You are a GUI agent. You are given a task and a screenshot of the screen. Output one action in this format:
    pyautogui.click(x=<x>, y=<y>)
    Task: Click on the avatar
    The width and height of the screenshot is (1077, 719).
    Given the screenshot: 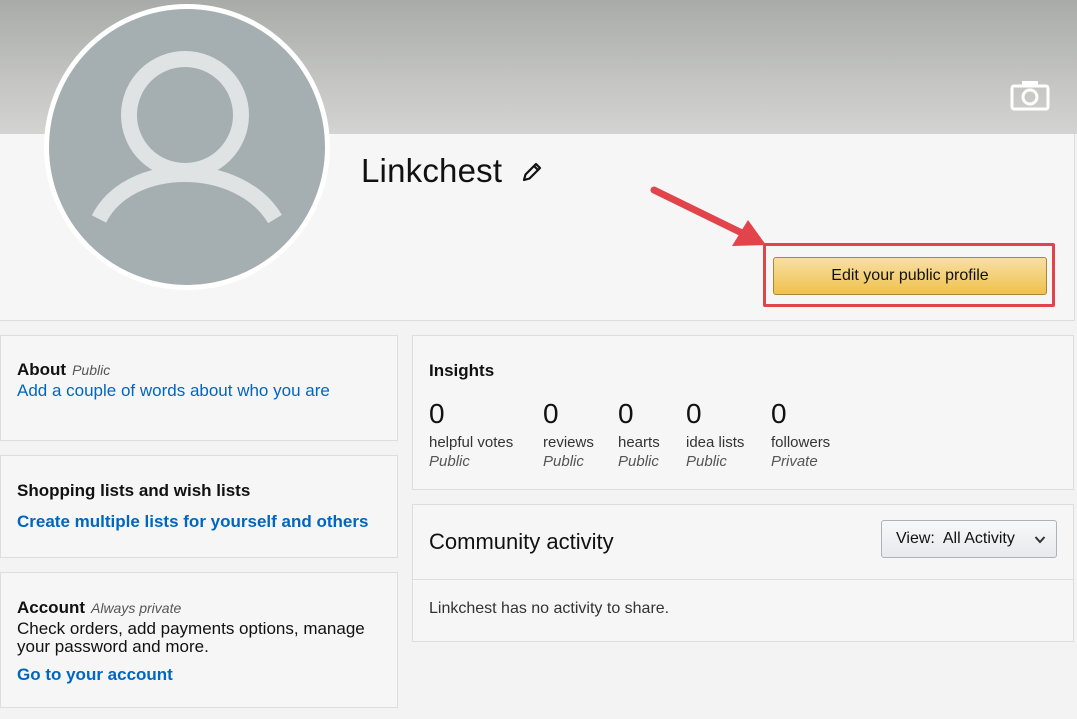 What is the action you would take?
    pyautogui.click(x=187, y=147)
    